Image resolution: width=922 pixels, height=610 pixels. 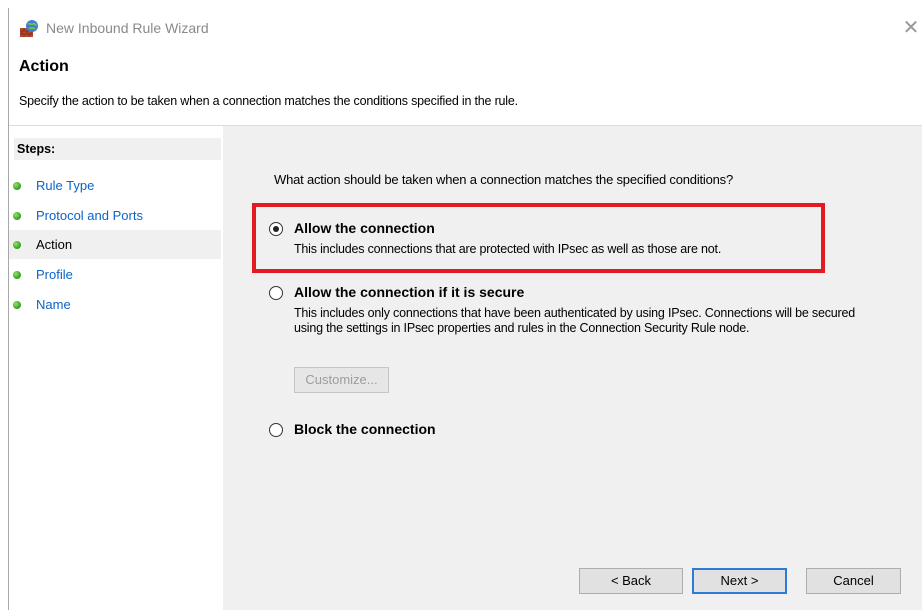 What do you see at coordinates (465, 28) in the screenshot?
I see `title-bar: New Inbound Rule Wizard ✕` at bounding box center [465, 28].